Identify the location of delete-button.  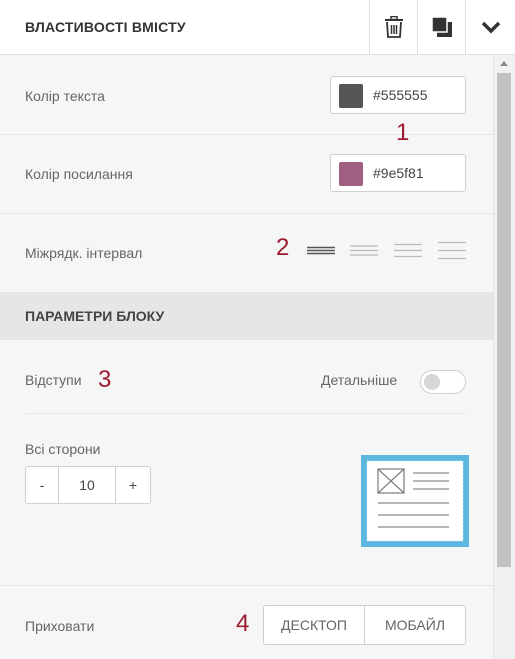
(393, 27).